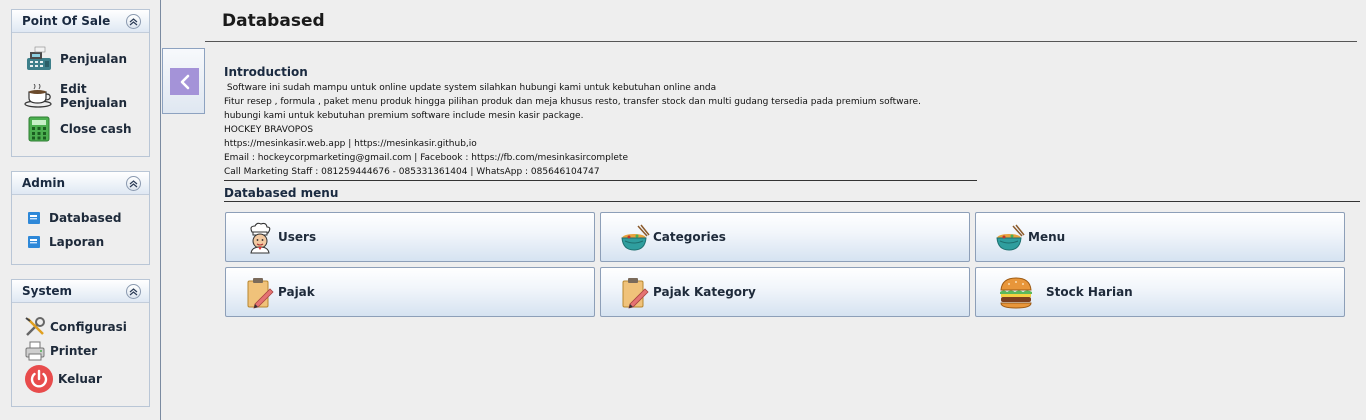  I want to click on menu-heading: Databased menu, so click(281, 193).